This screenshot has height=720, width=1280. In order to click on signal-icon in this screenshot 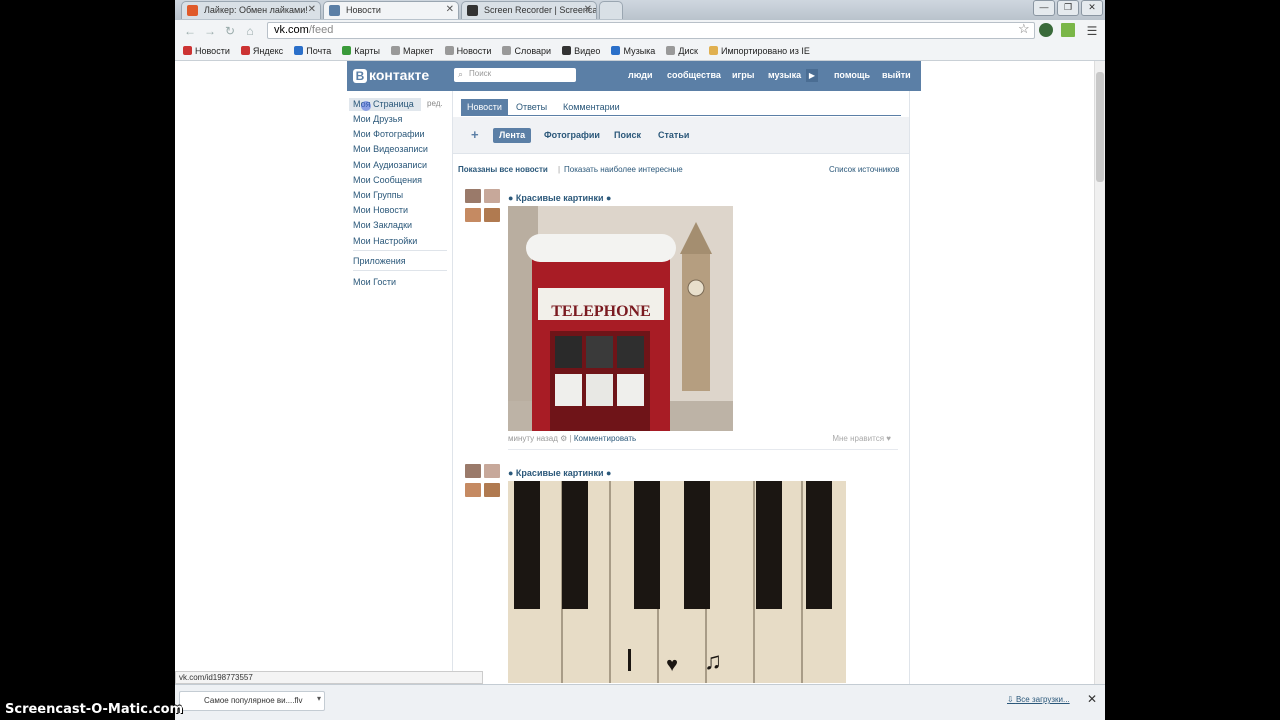, I will do `click(1068, 30)`.